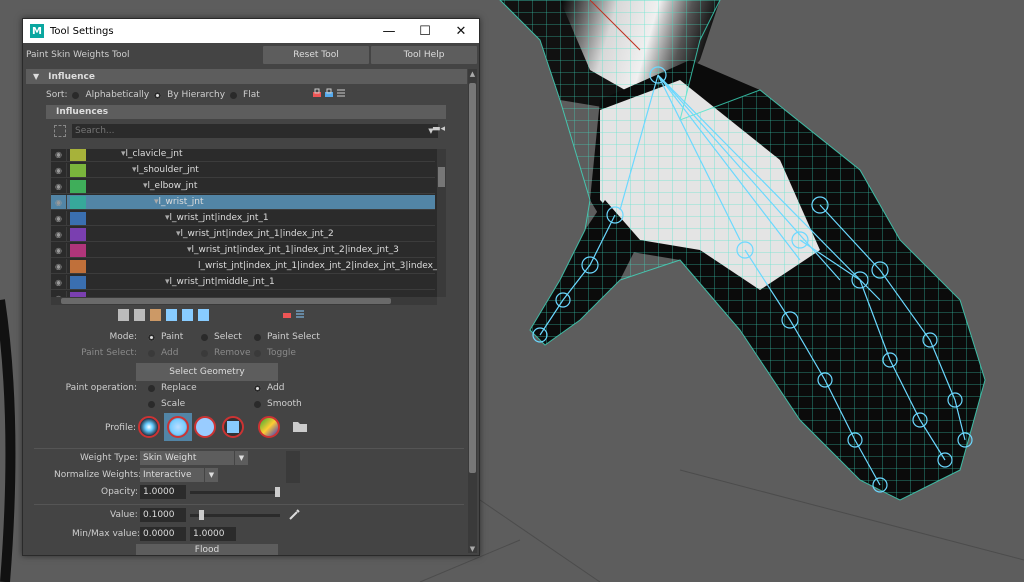 The height and width of the screenshot is (582, 1024). What do you see at coordinates (151, 337) in the screenshot?
I see `mode-paint-radio` at bounding box center [151, 337].